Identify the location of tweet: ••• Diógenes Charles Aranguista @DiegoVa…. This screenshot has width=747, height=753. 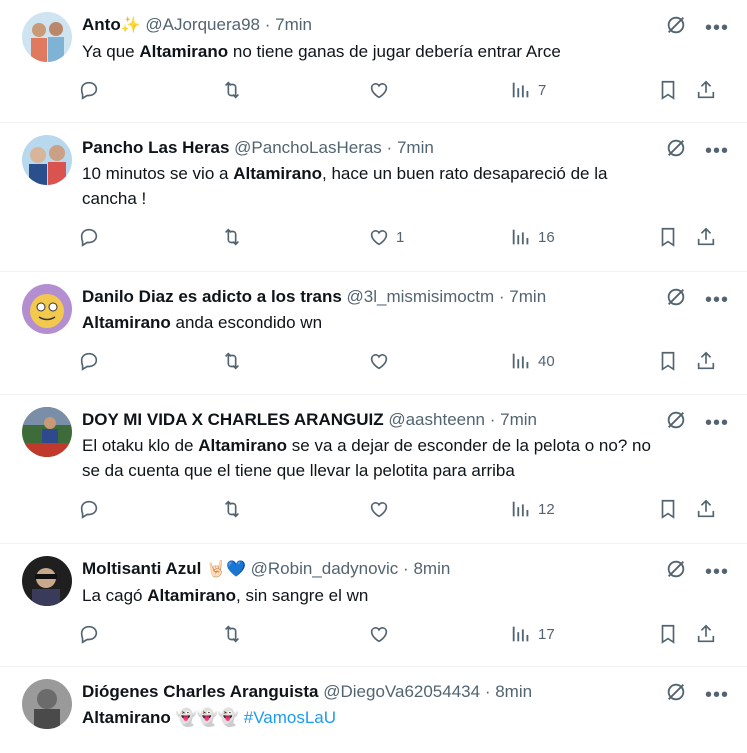
(373, 710).